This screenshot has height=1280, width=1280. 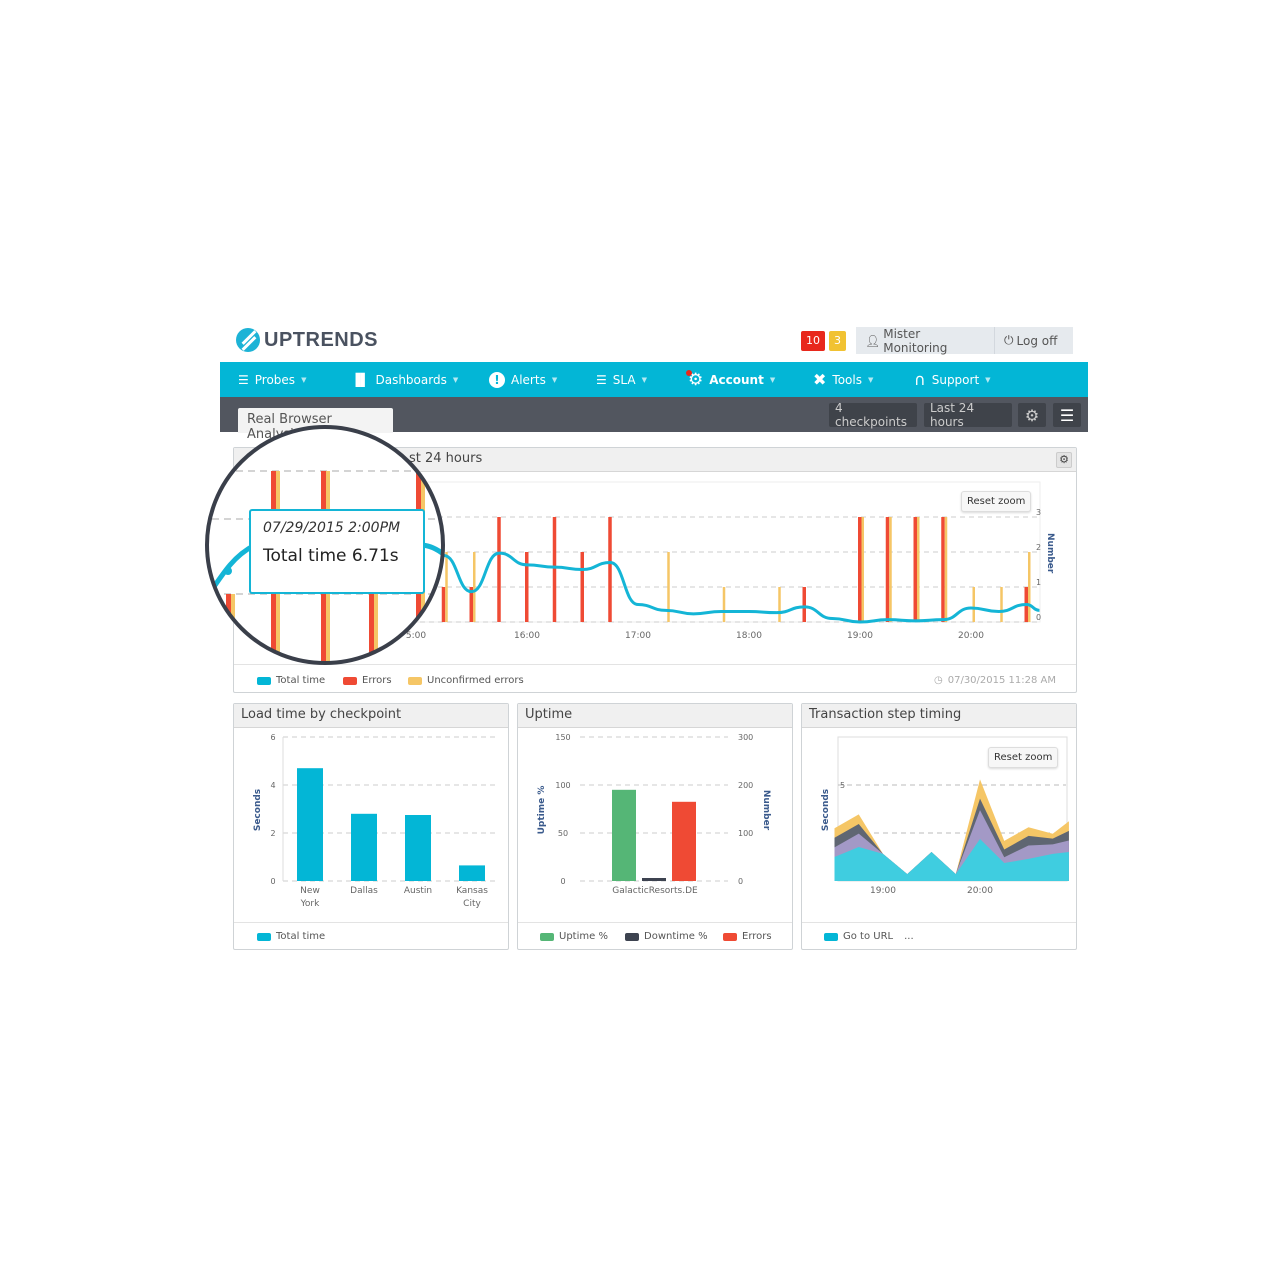 I want to click on last-updated: ◷ 07/30/2015 11:28 AM, so click(x=995, y=680).